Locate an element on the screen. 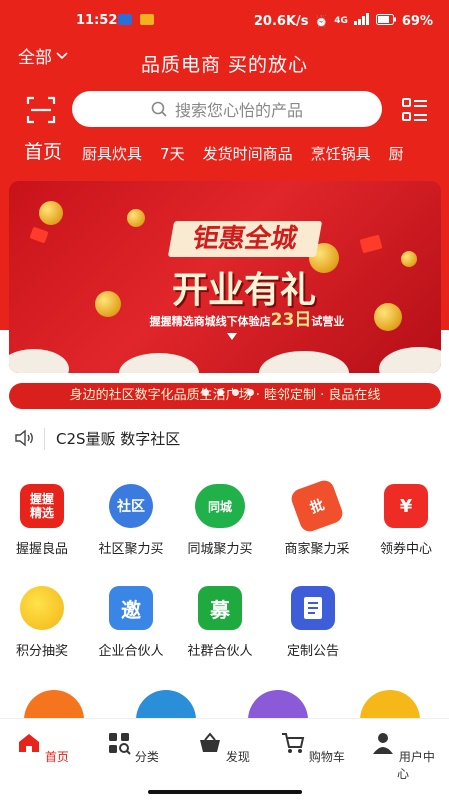 This screenshot has width=449, height=800. nav-label: 分类 is located at coordinates (146, 757).